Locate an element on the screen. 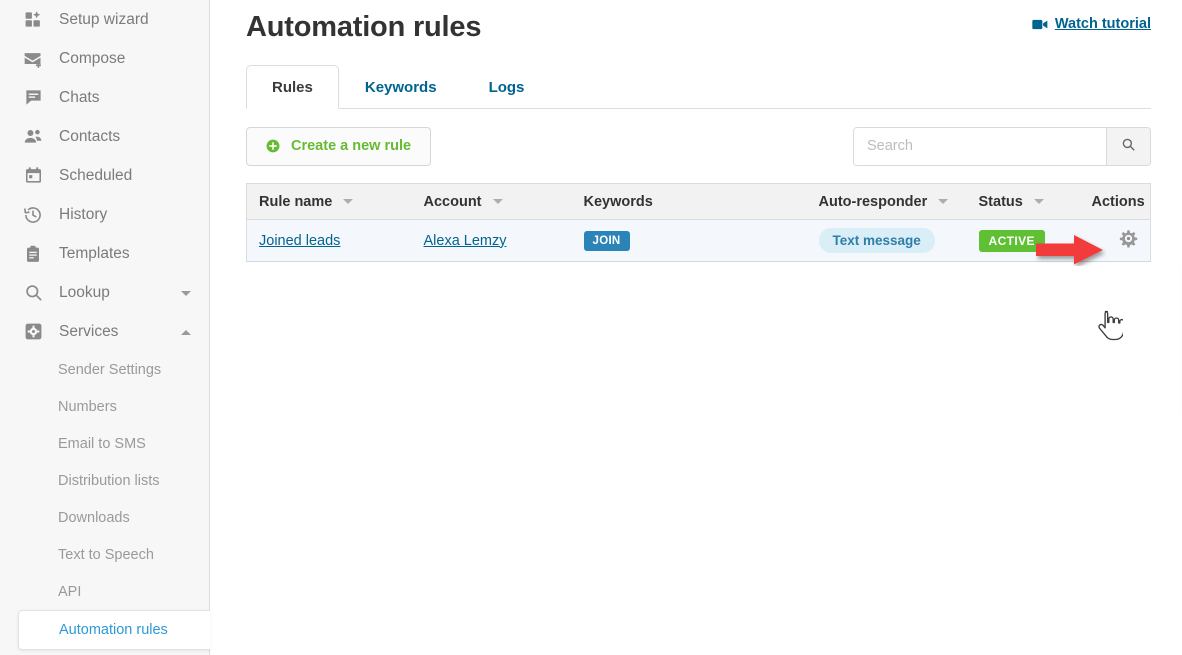  sidebar-item-label: Lookup is located at coordinates (84, 292).